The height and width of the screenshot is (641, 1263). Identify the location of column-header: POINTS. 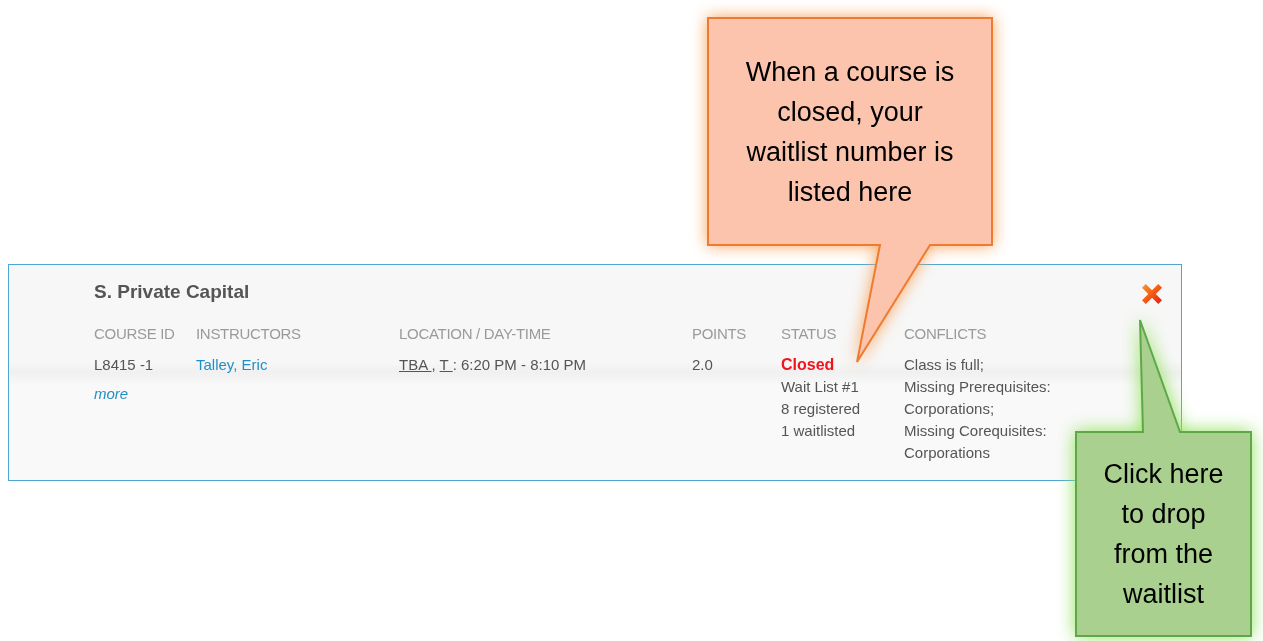
(720, 334).